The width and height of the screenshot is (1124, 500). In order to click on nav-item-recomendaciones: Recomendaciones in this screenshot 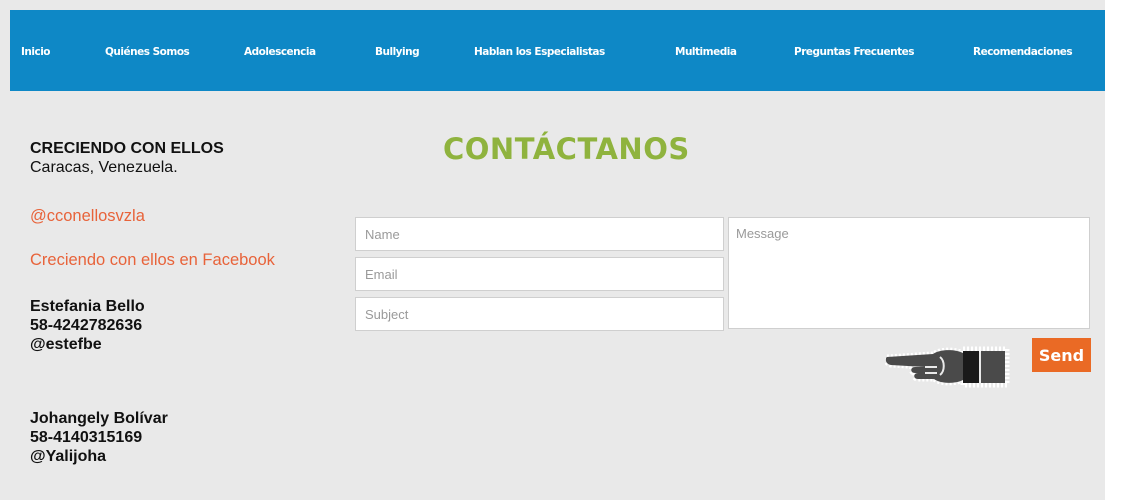, I will do `click(1023, 52)`.